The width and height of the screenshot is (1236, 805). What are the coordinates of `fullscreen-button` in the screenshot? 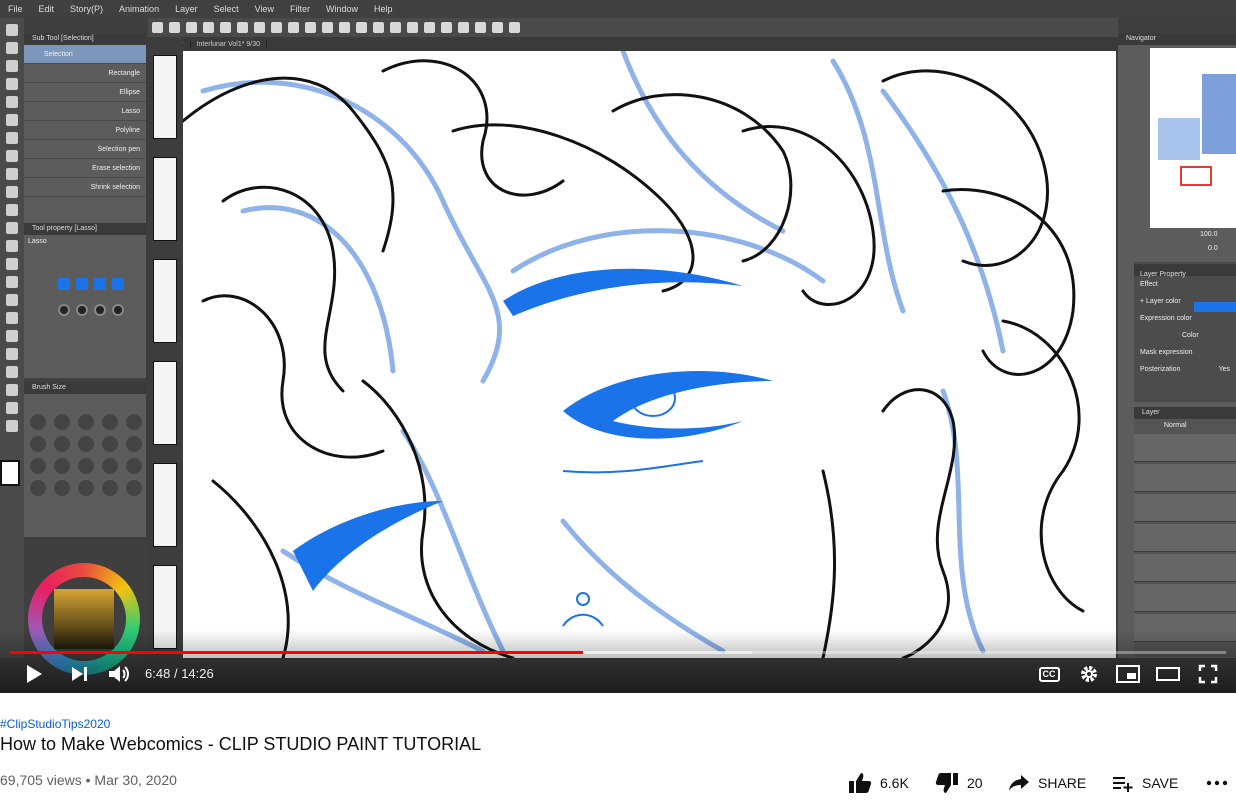 It's located at (1208, 674).